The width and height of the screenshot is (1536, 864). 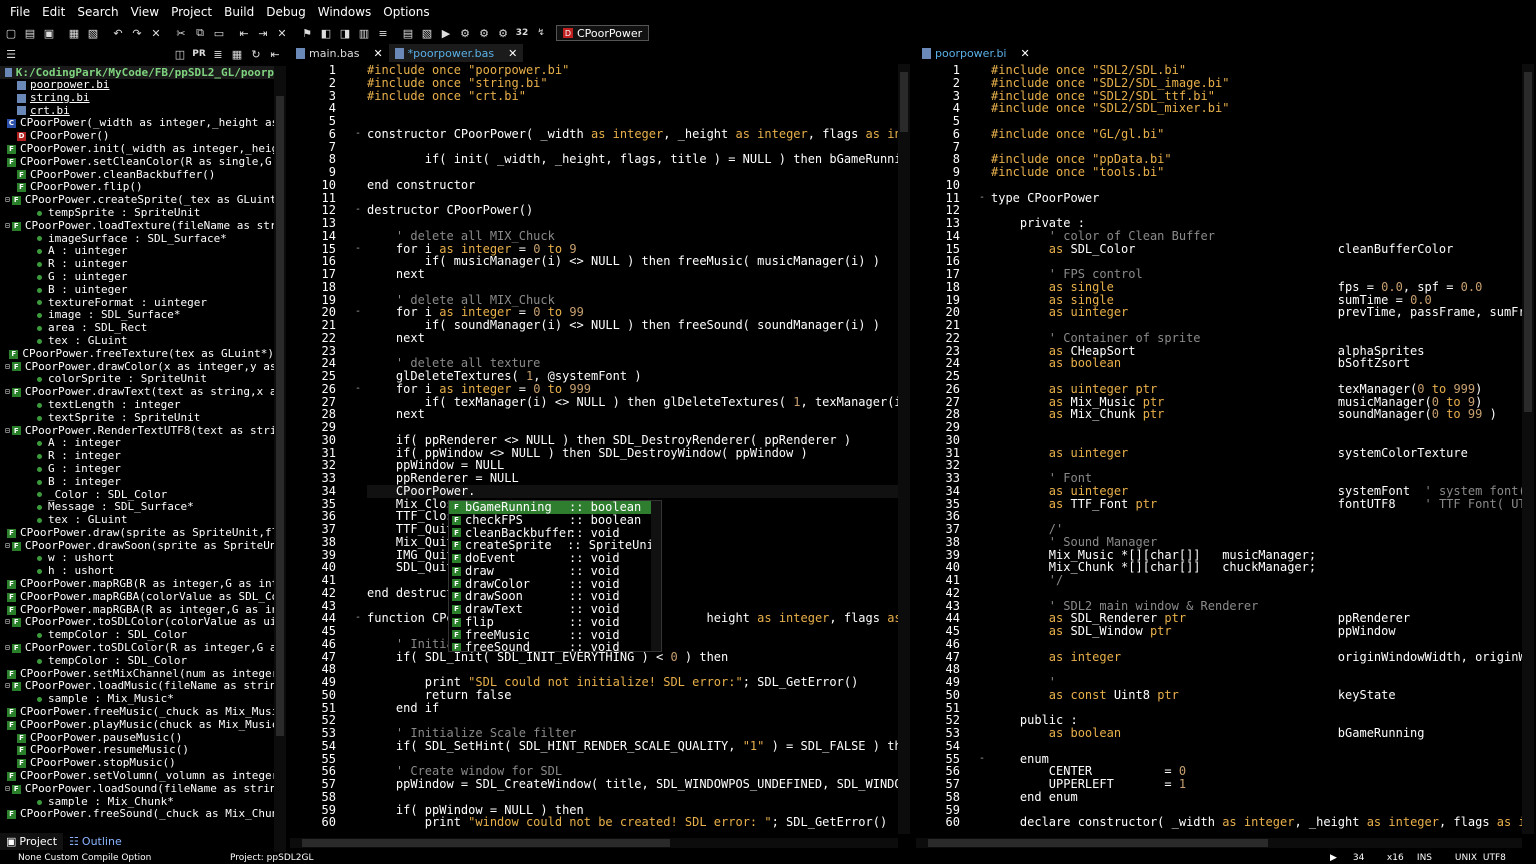 I want to click on indent-icon: ⇥, so click(x=263, y=33).